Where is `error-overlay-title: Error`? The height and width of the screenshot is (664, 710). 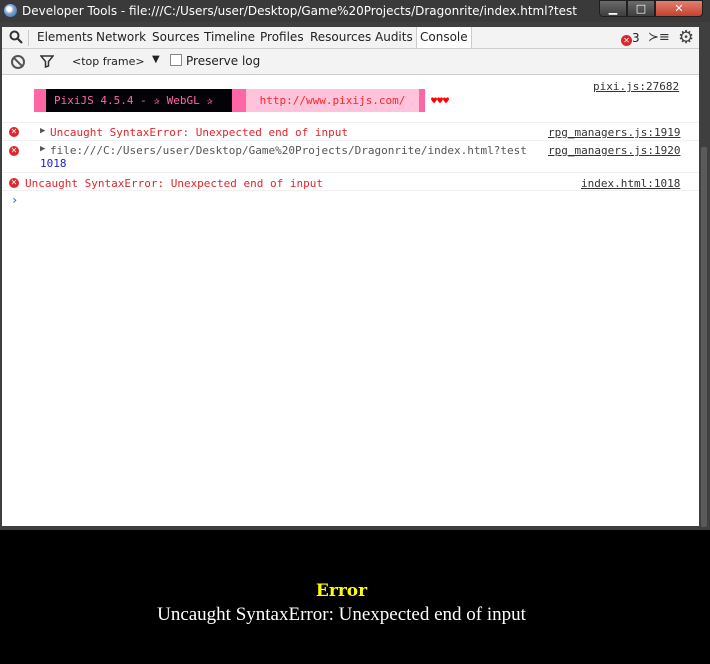 error-overlay-title: Error is located at coordinates (341, 591).